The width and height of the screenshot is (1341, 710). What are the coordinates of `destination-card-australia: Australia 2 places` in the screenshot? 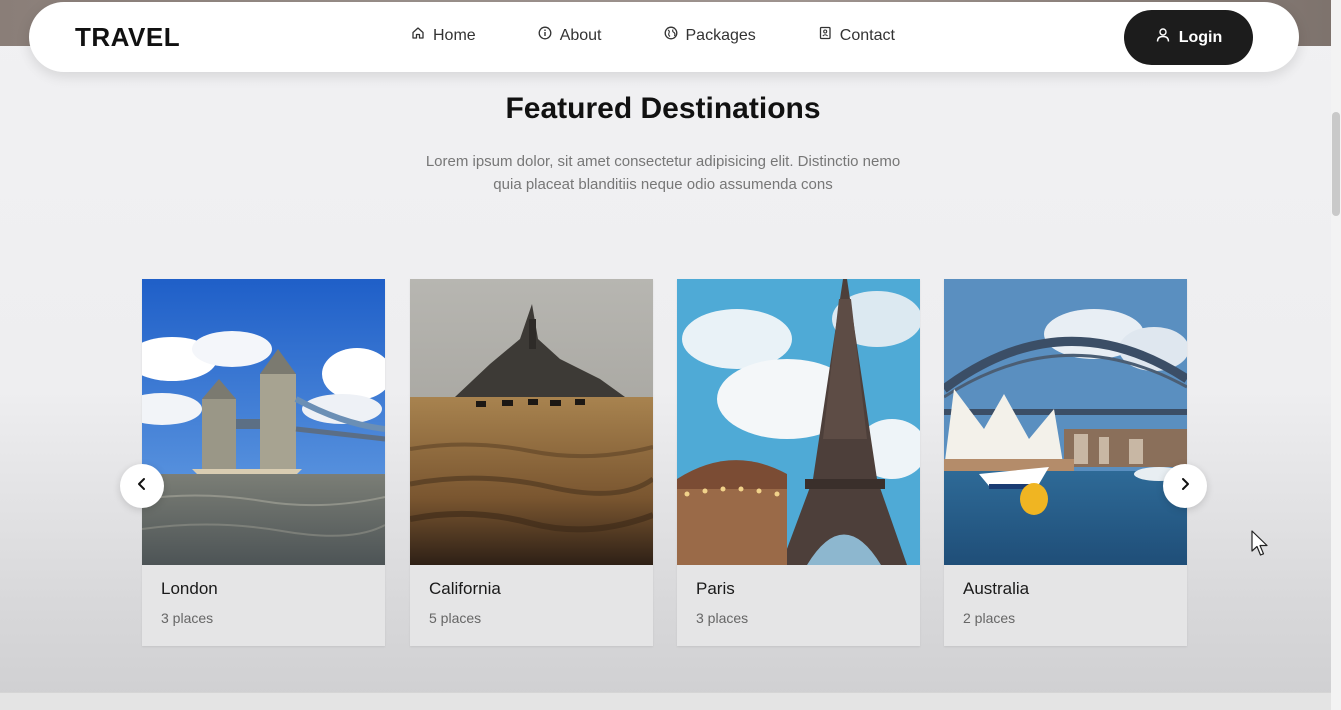 It's located at (1065, 462).